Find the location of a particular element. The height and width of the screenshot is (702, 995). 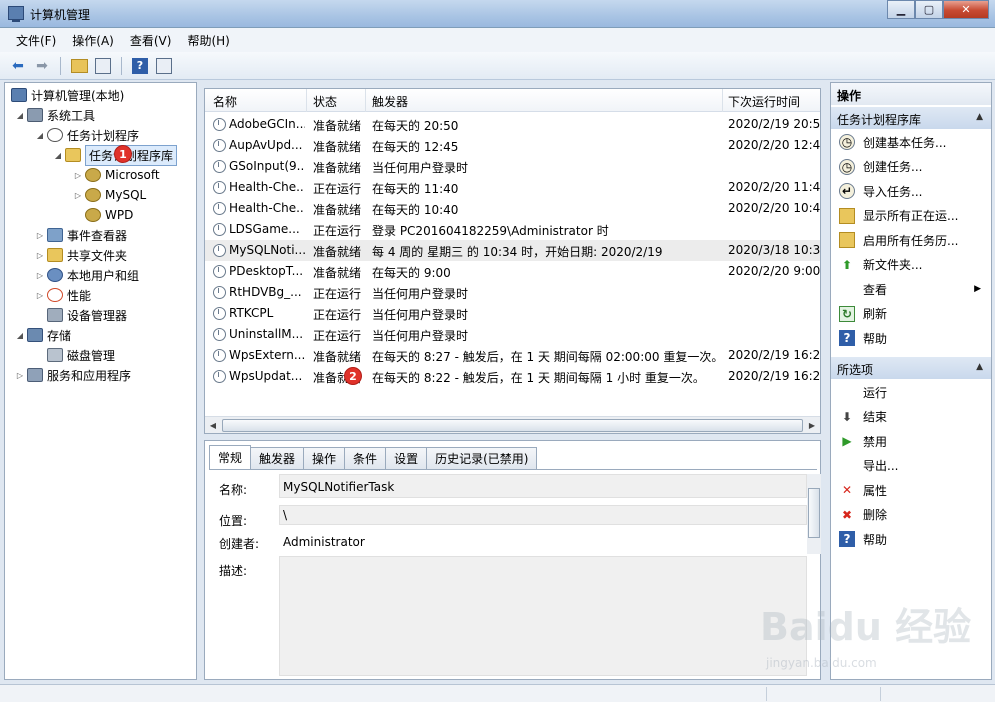

menu-file: 文件(F) is located at coordinates (36, 40).